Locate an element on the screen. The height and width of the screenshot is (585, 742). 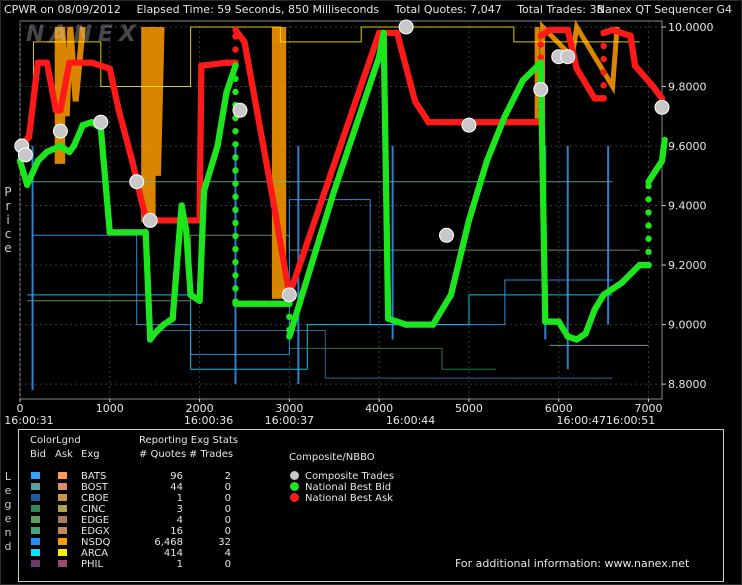
legend-exchange-name: BATS is located at coordinates (94, 476).